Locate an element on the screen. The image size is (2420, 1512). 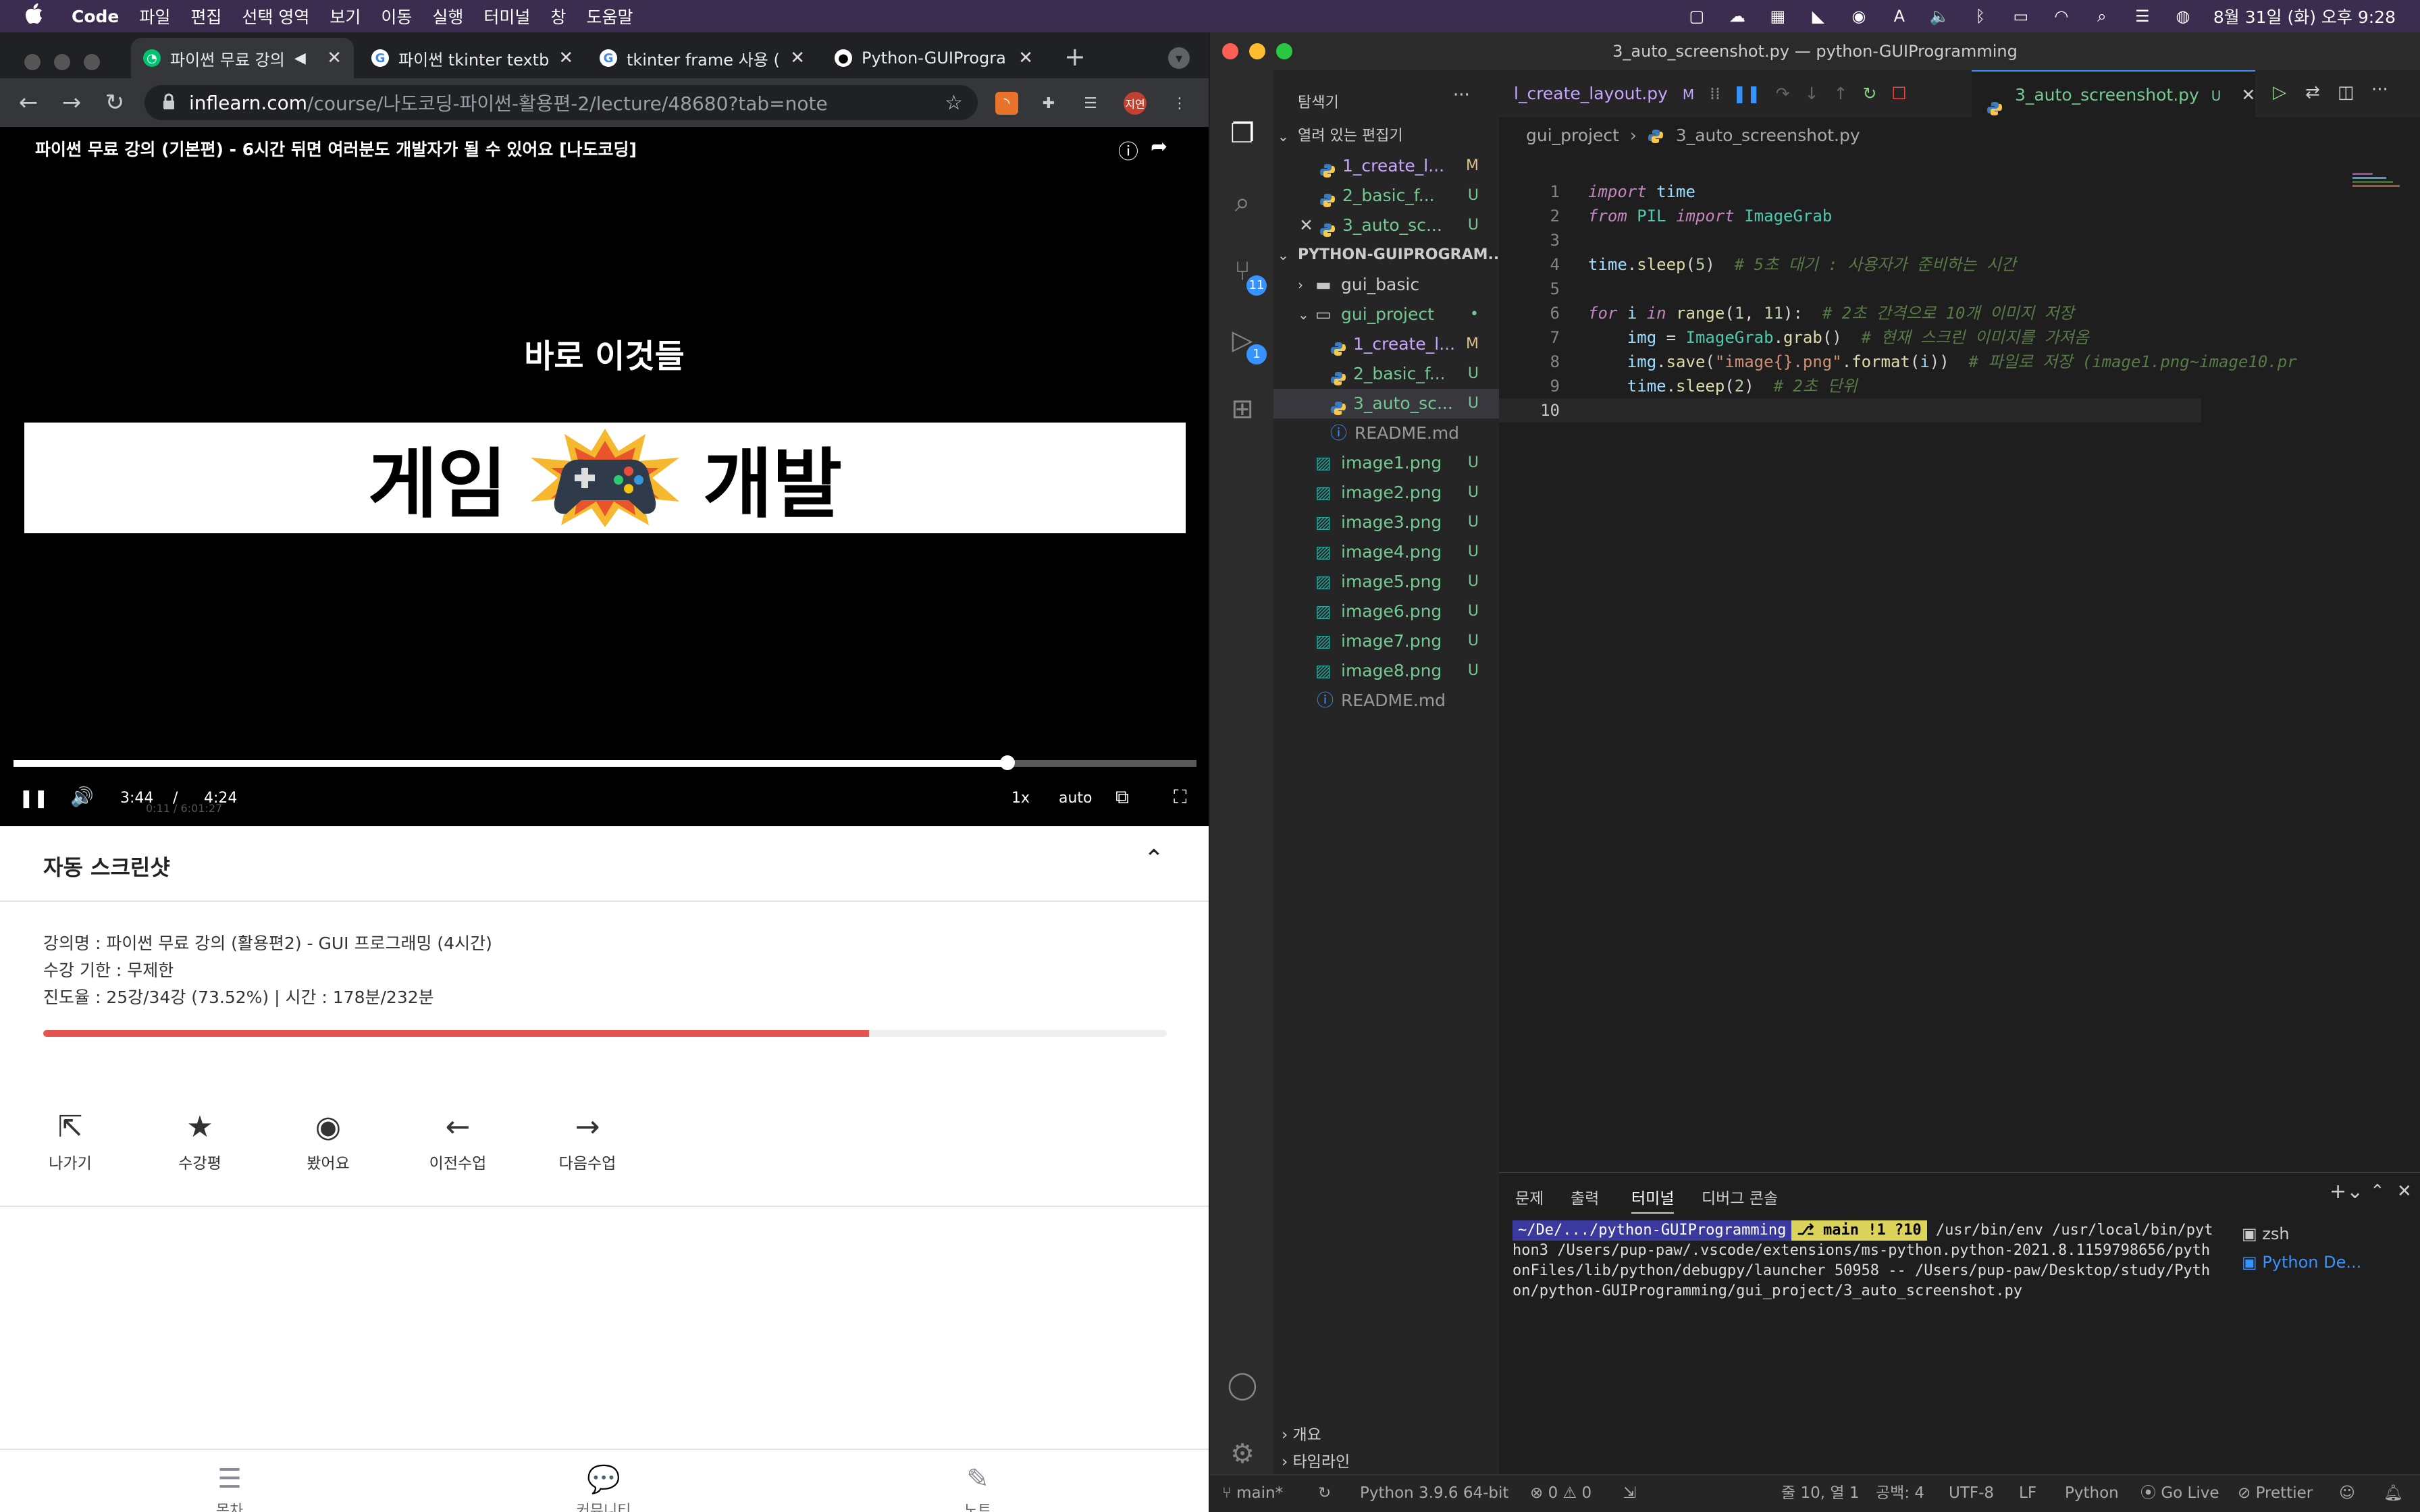
nav-table-of-contents: ☰ 목차 is located at coordinates (229, 1487).